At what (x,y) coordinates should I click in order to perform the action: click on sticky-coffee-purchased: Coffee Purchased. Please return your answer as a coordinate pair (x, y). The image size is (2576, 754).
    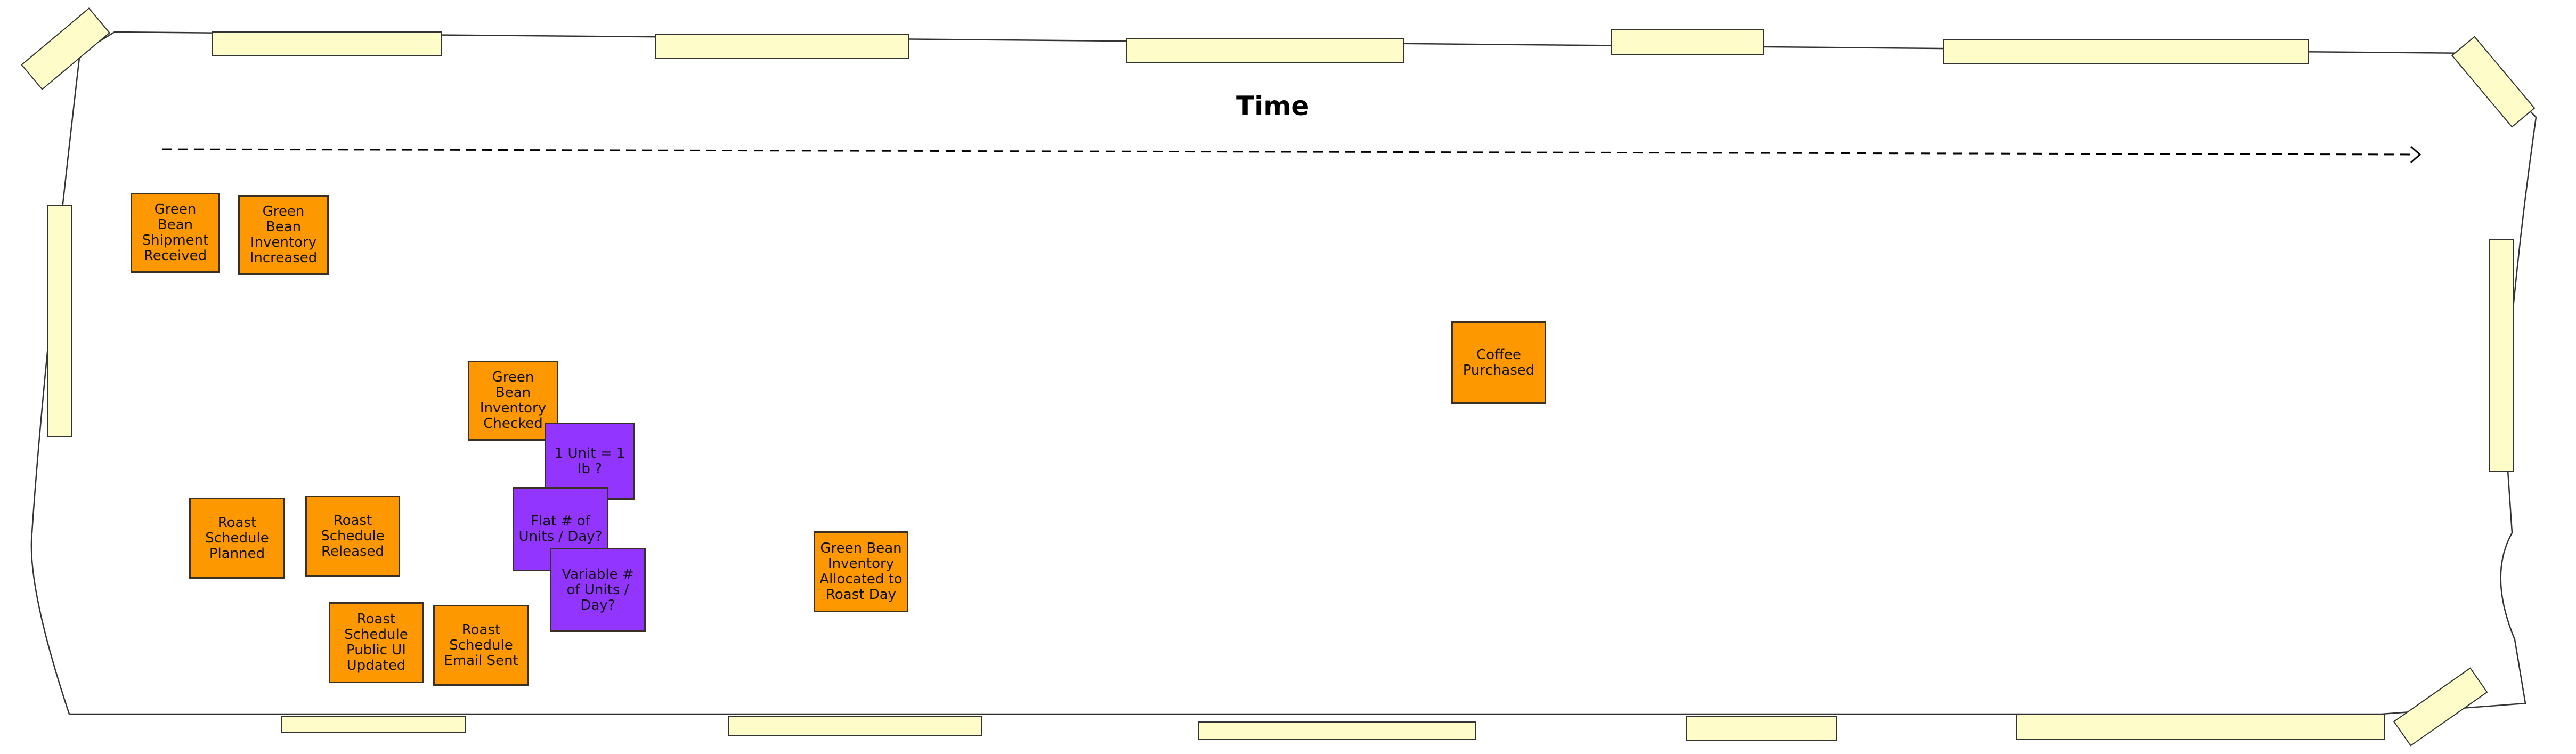
    Looking at the image, I should click on (1498, 362).